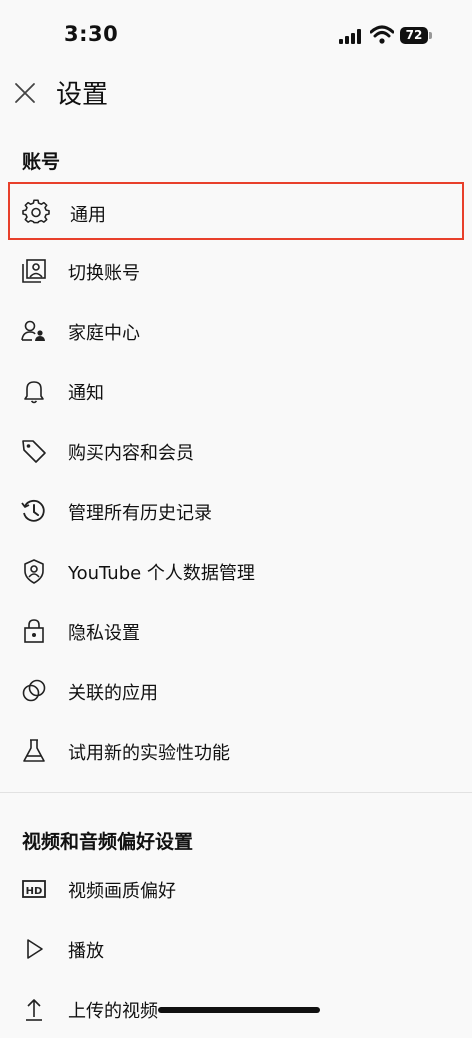 This screenshot has width=472, height=1038. What do you see at coordinates (236, 271) in the screenshot?
I see `settings-item-switch-account: 切换账号` at bounding box center [236, 271].